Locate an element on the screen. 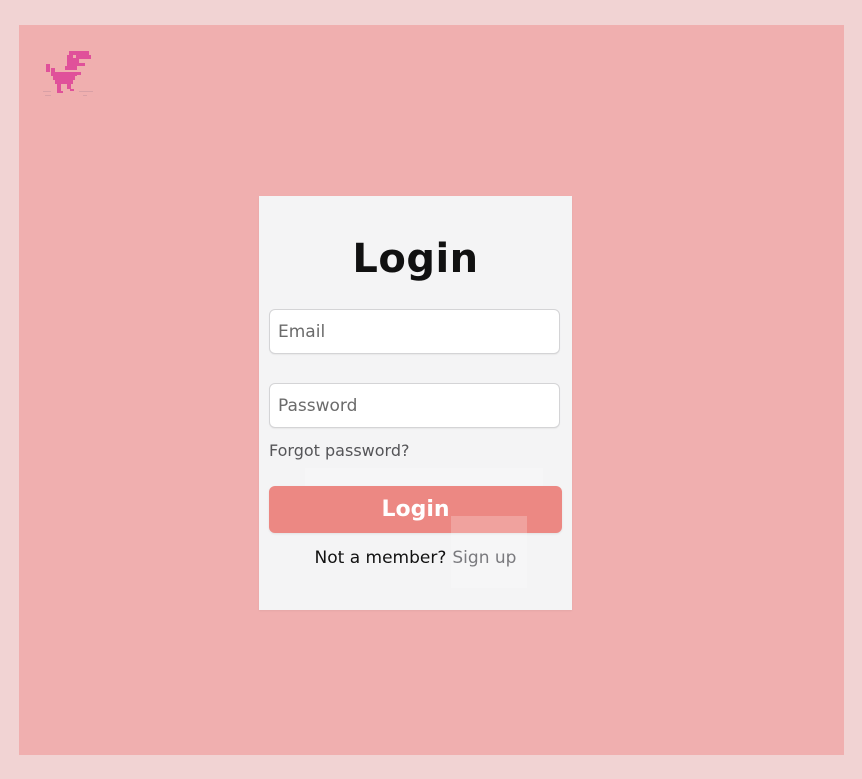  signup-prompt: Not a member? Sign up is located at coordinates (415, 558).